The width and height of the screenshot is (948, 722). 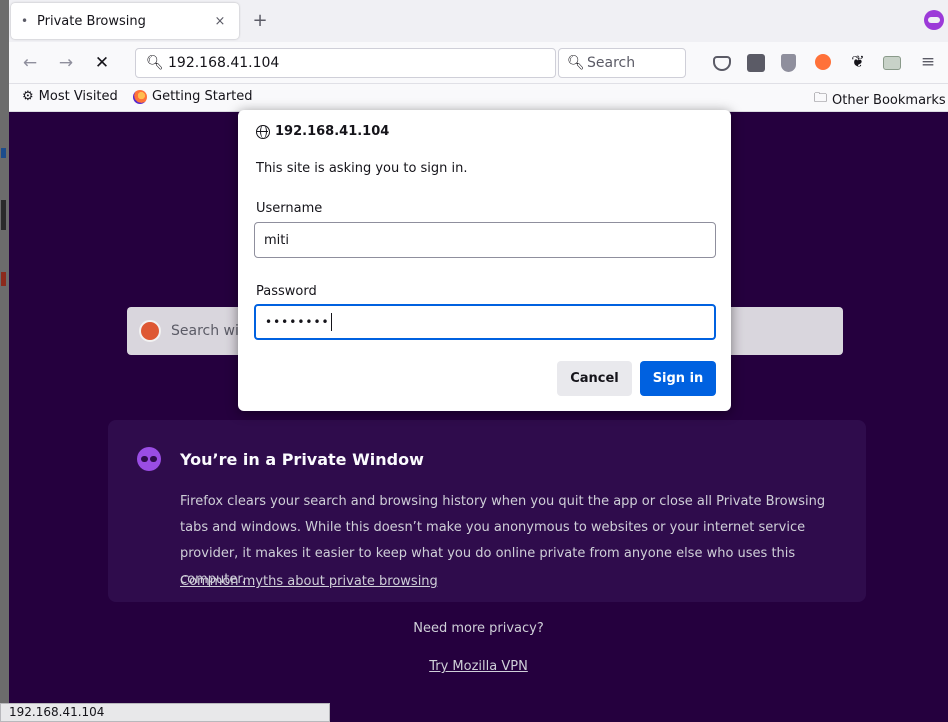 I want to click on hamburger-menu-icon: ≡, so click(x=928, y=62).